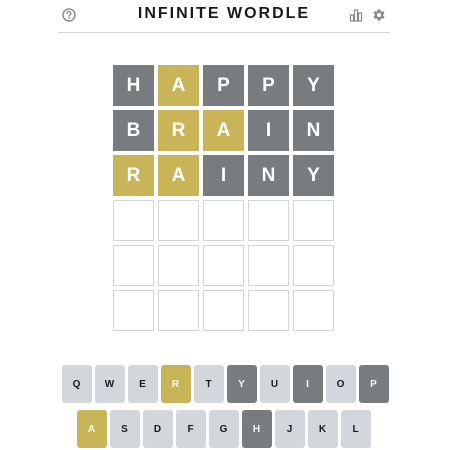 The width and height of the screenshot is (450, 450). I want to click on key-f: F, so click(190, 429).